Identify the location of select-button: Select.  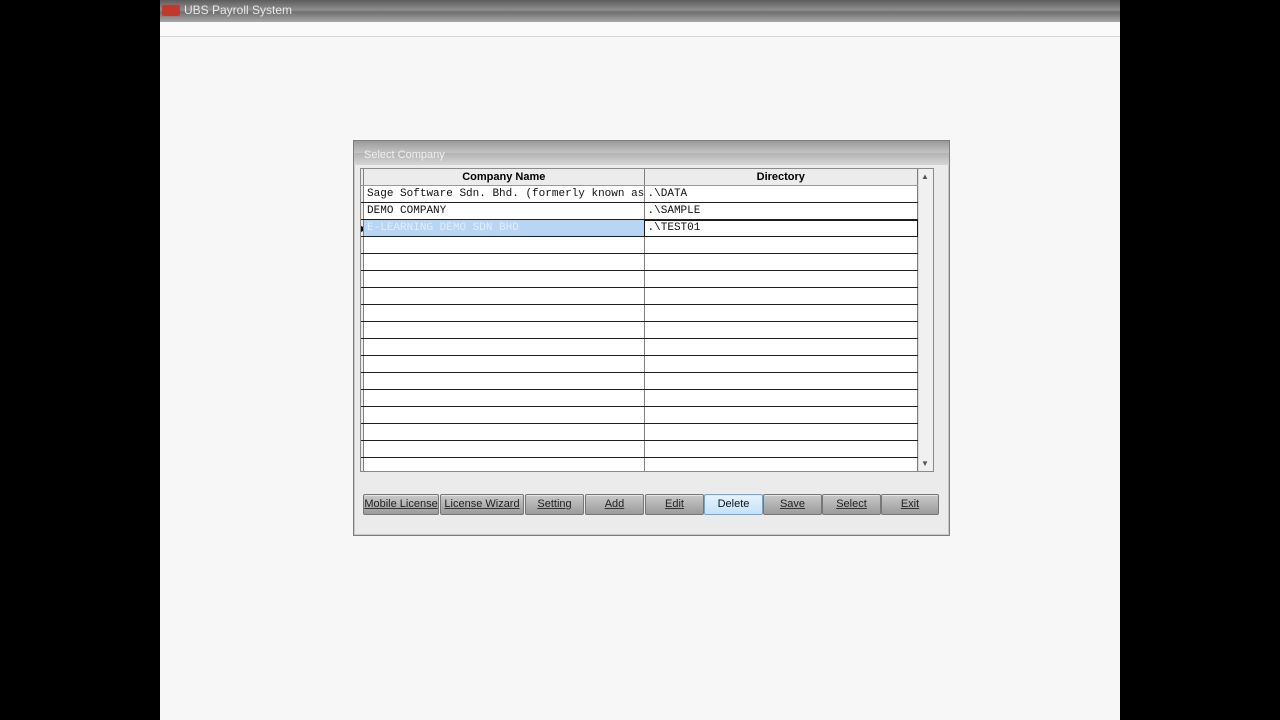
(851, 504).